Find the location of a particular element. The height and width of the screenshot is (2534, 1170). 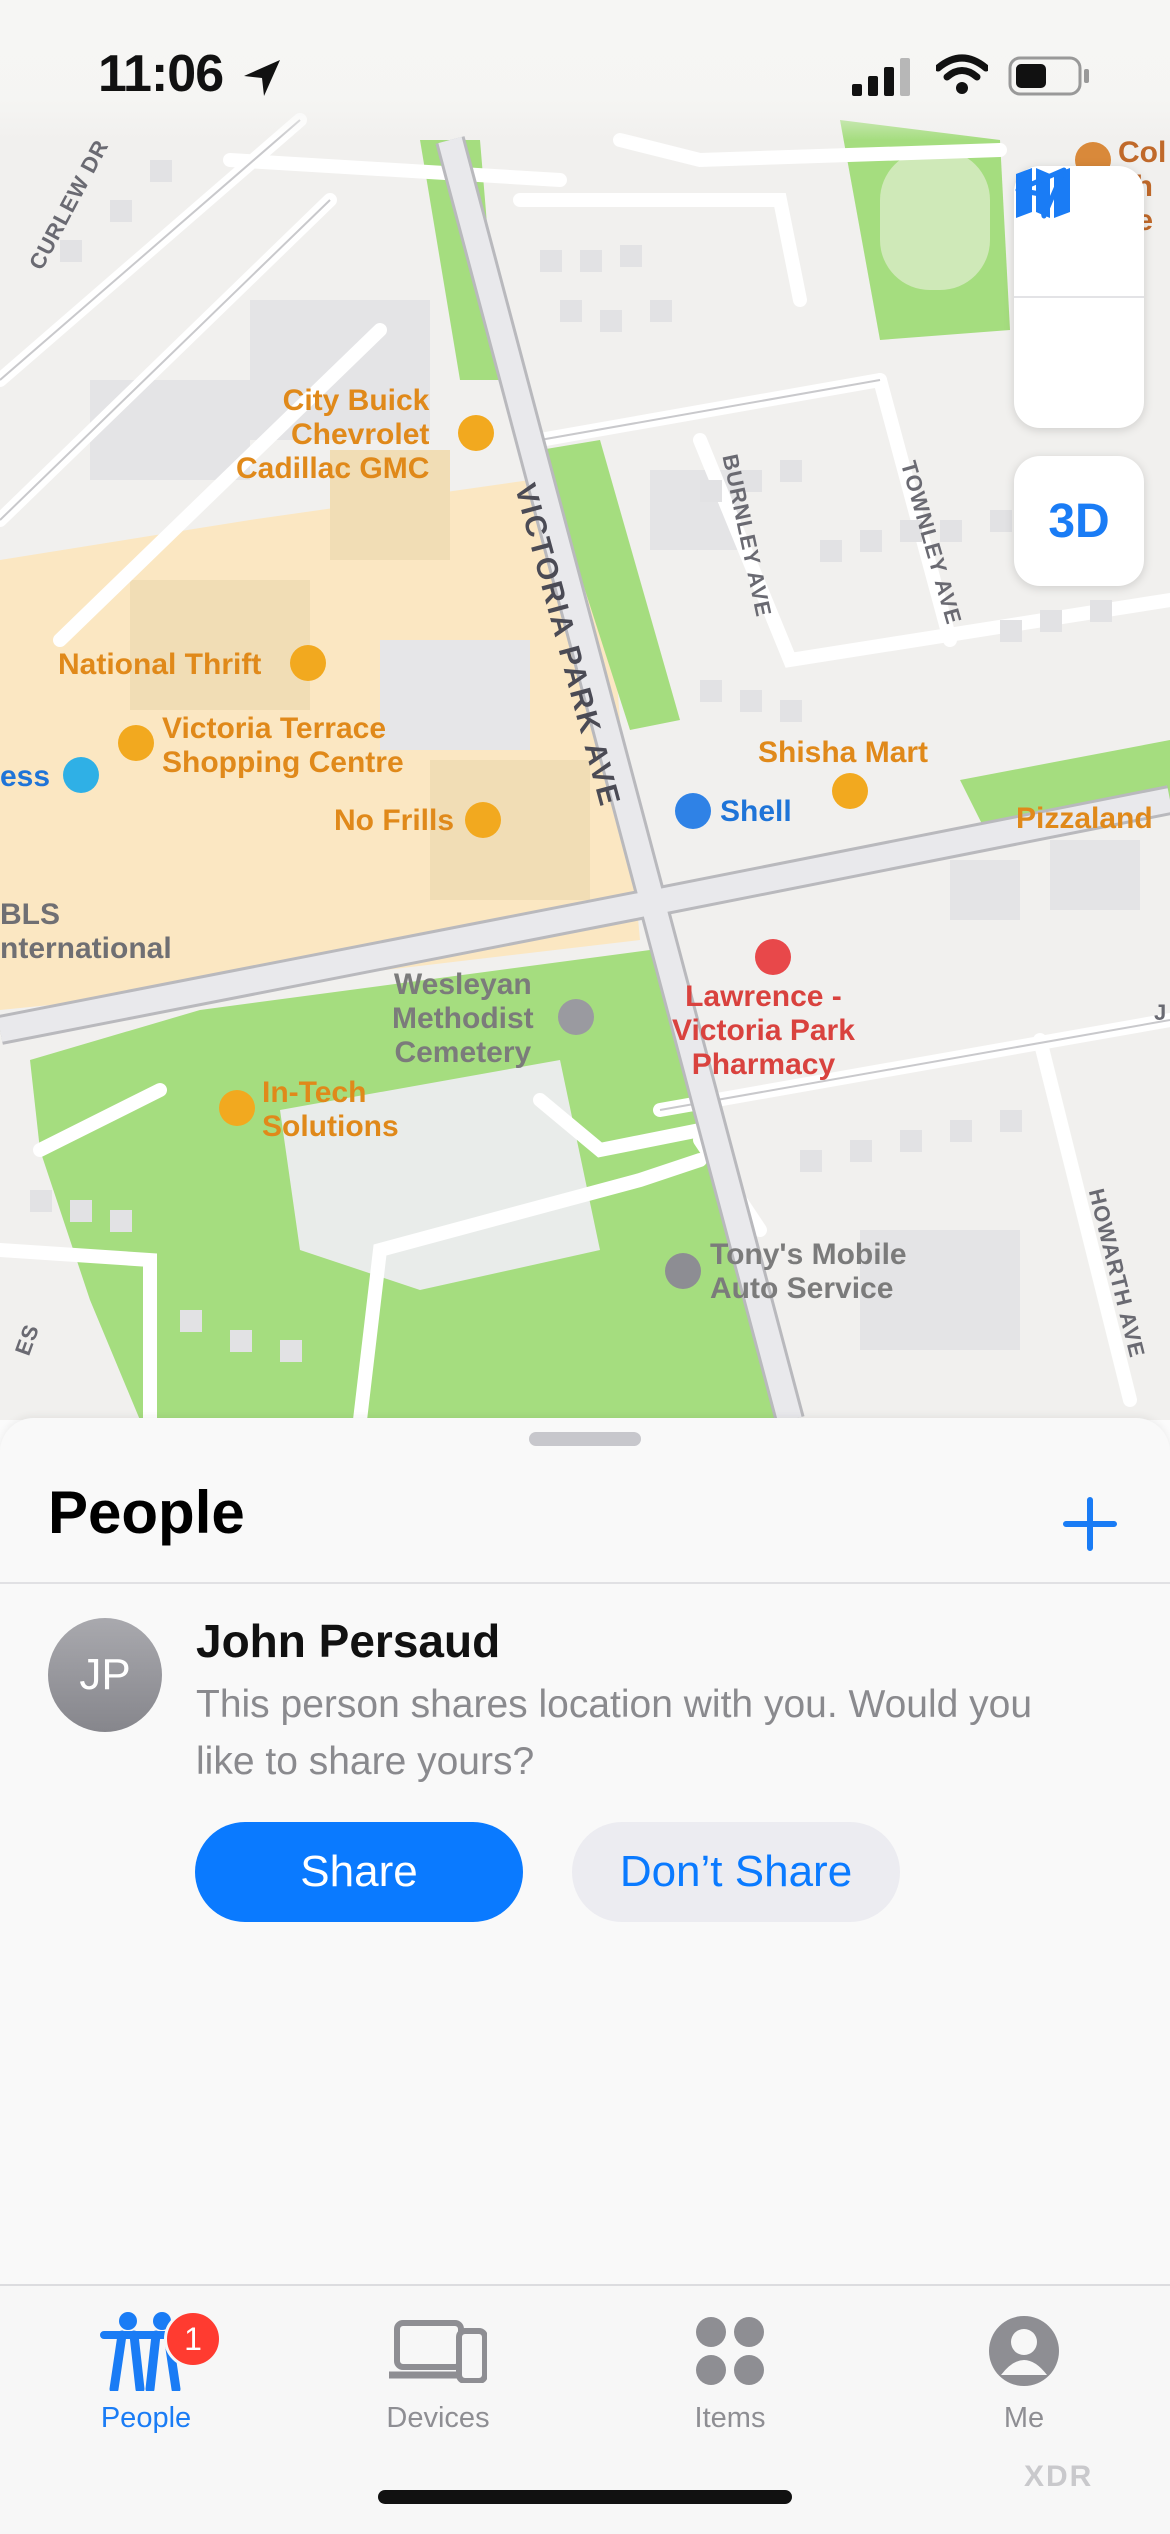

place-ess-partial: ess is located at coordinates (25, 777).